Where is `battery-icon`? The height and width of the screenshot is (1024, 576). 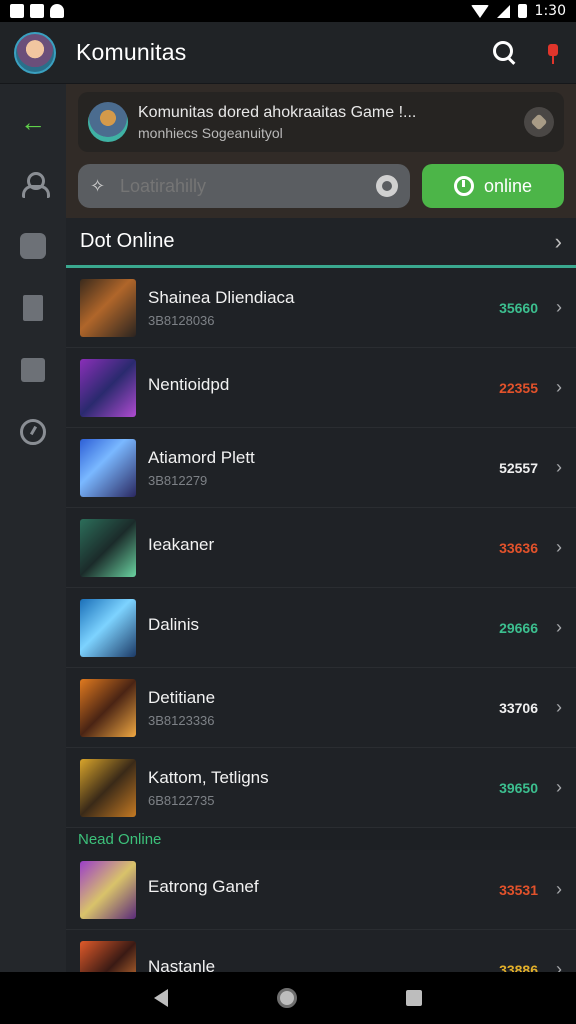
battery-icon is located at coordinates (522, 11).